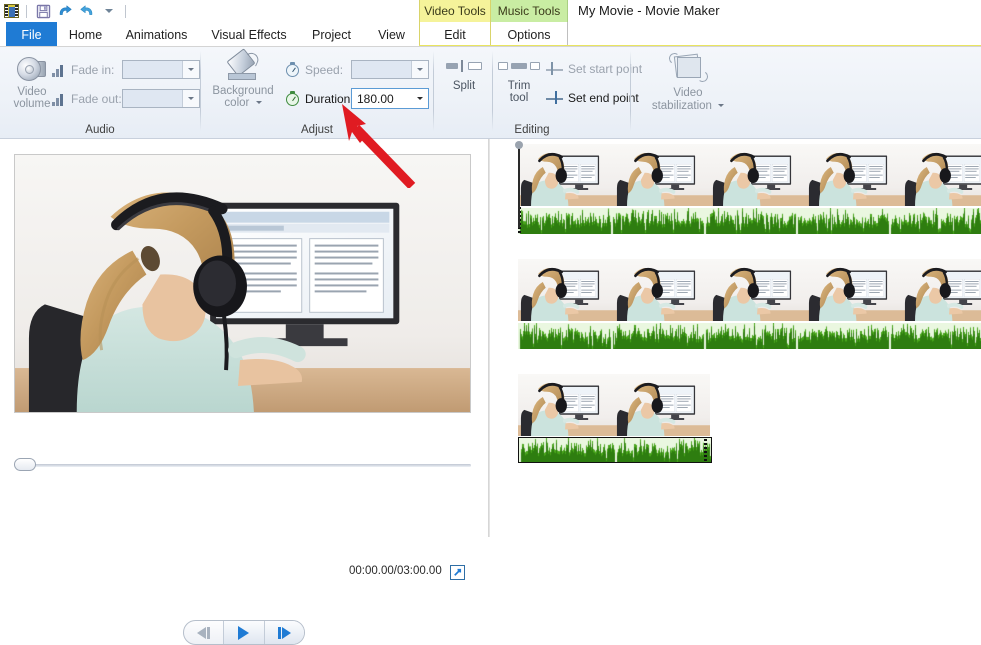 Image resolution: width=981 pixels, height=645 pixels. What do you see at coordinates (93, 70) in the screenshot?
I see `fade-in-label: Fade in:` at bounding box center [93, 70].